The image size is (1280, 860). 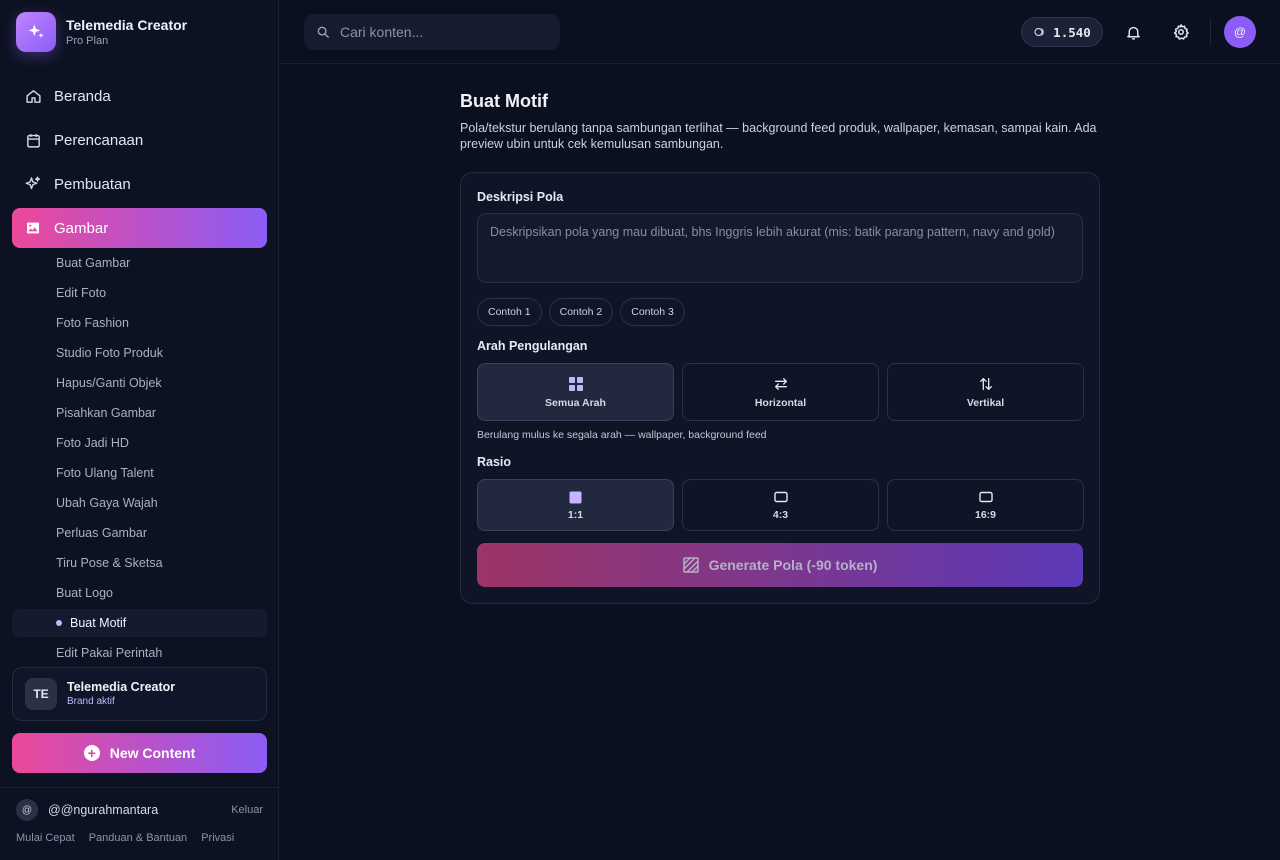 I want to click on direction-option-vertikal: Vertikal, so click(x=985, y=392).